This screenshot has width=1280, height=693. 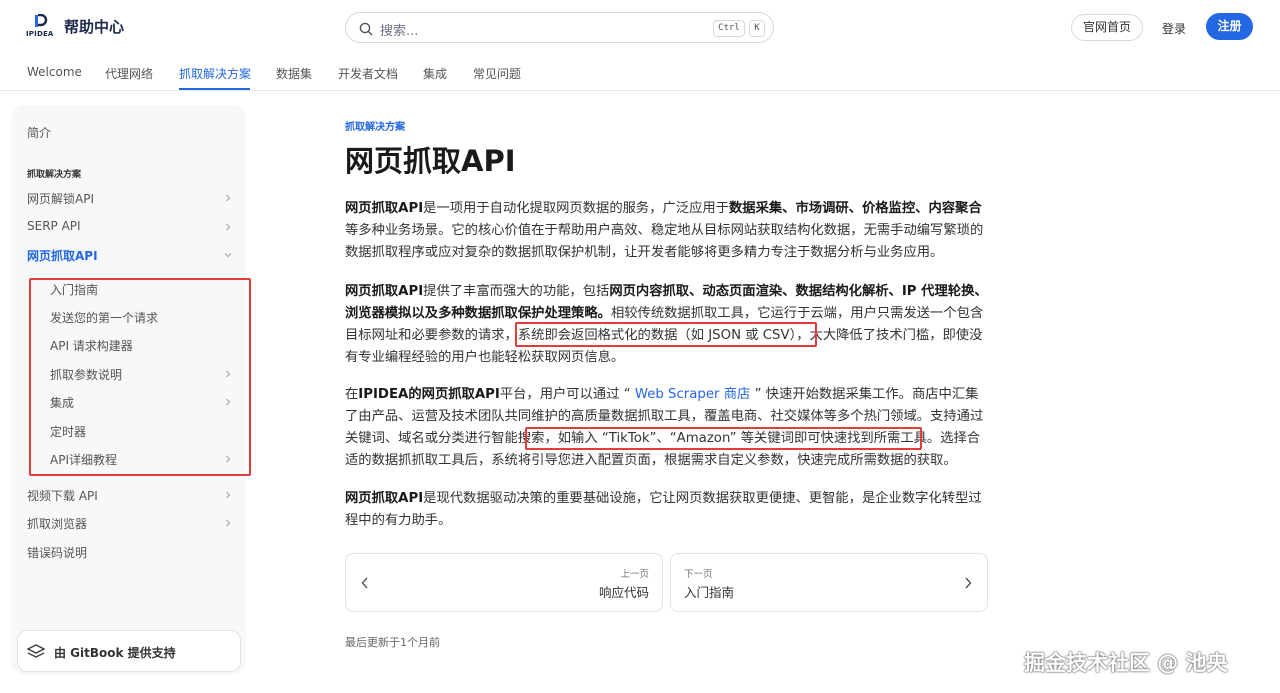 I want to click on sidebar-item-scraping-browser: 抓取浏览器, so click(x=57, y=523).